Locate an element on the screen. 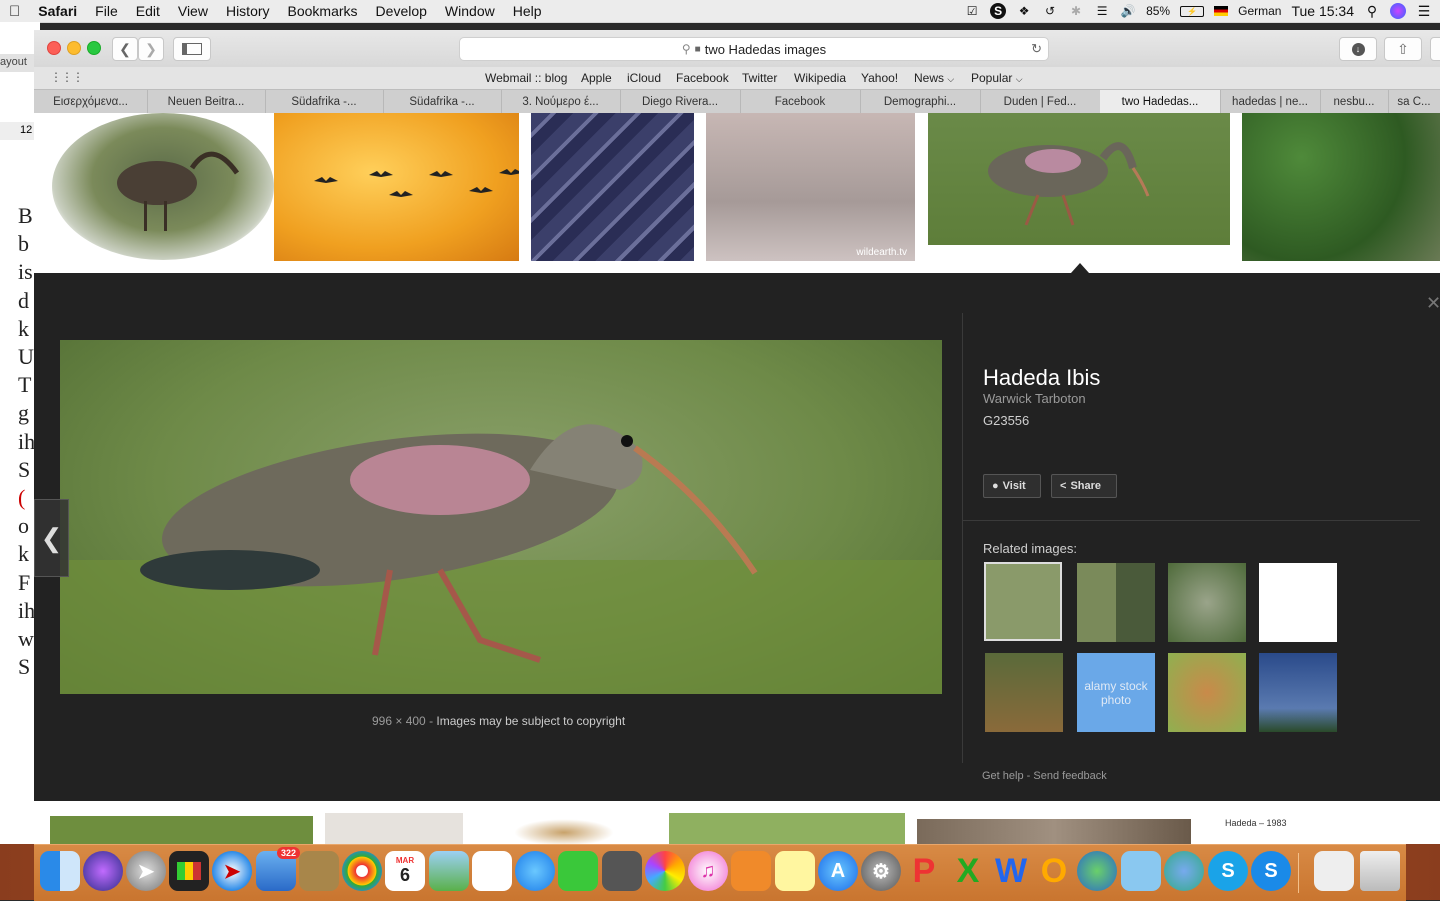 Image resolution: width=1440 pixels, height=901 pixels. image-title: Hadeda Ibis is located at coordinates (1041, 378).